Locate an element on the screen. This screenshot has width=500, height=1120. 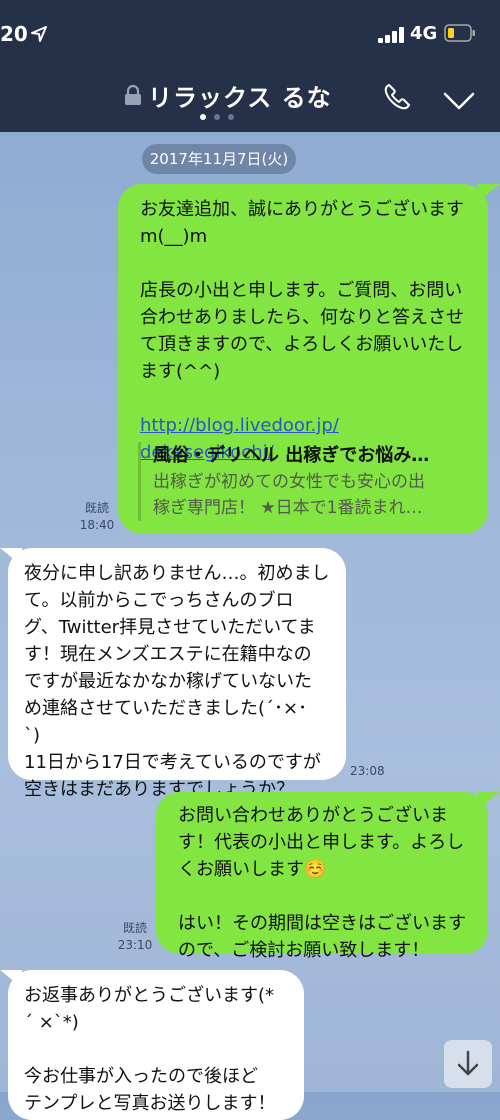
arrow-down-icon is located at coordinates (468, 1063).